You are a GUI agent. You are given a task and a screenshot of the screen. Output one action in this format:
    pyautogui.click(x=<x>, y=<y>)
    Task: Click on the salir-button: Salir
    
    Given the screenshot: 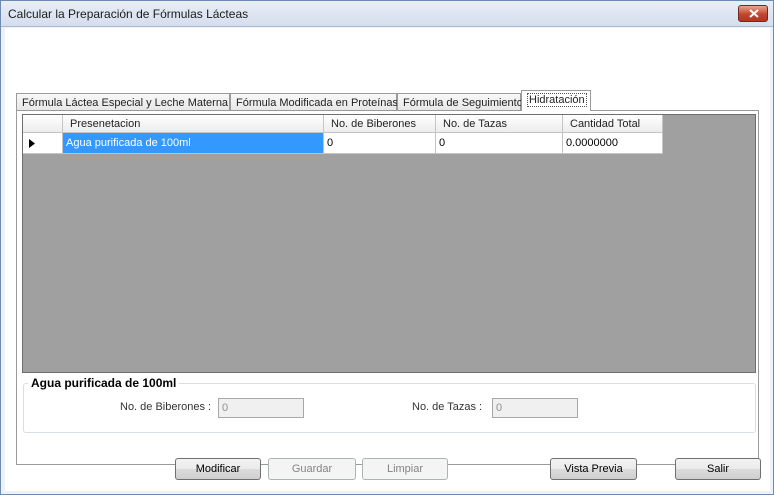 What is the action you would take?
    pyautogui.click(x=718, y=469)
    